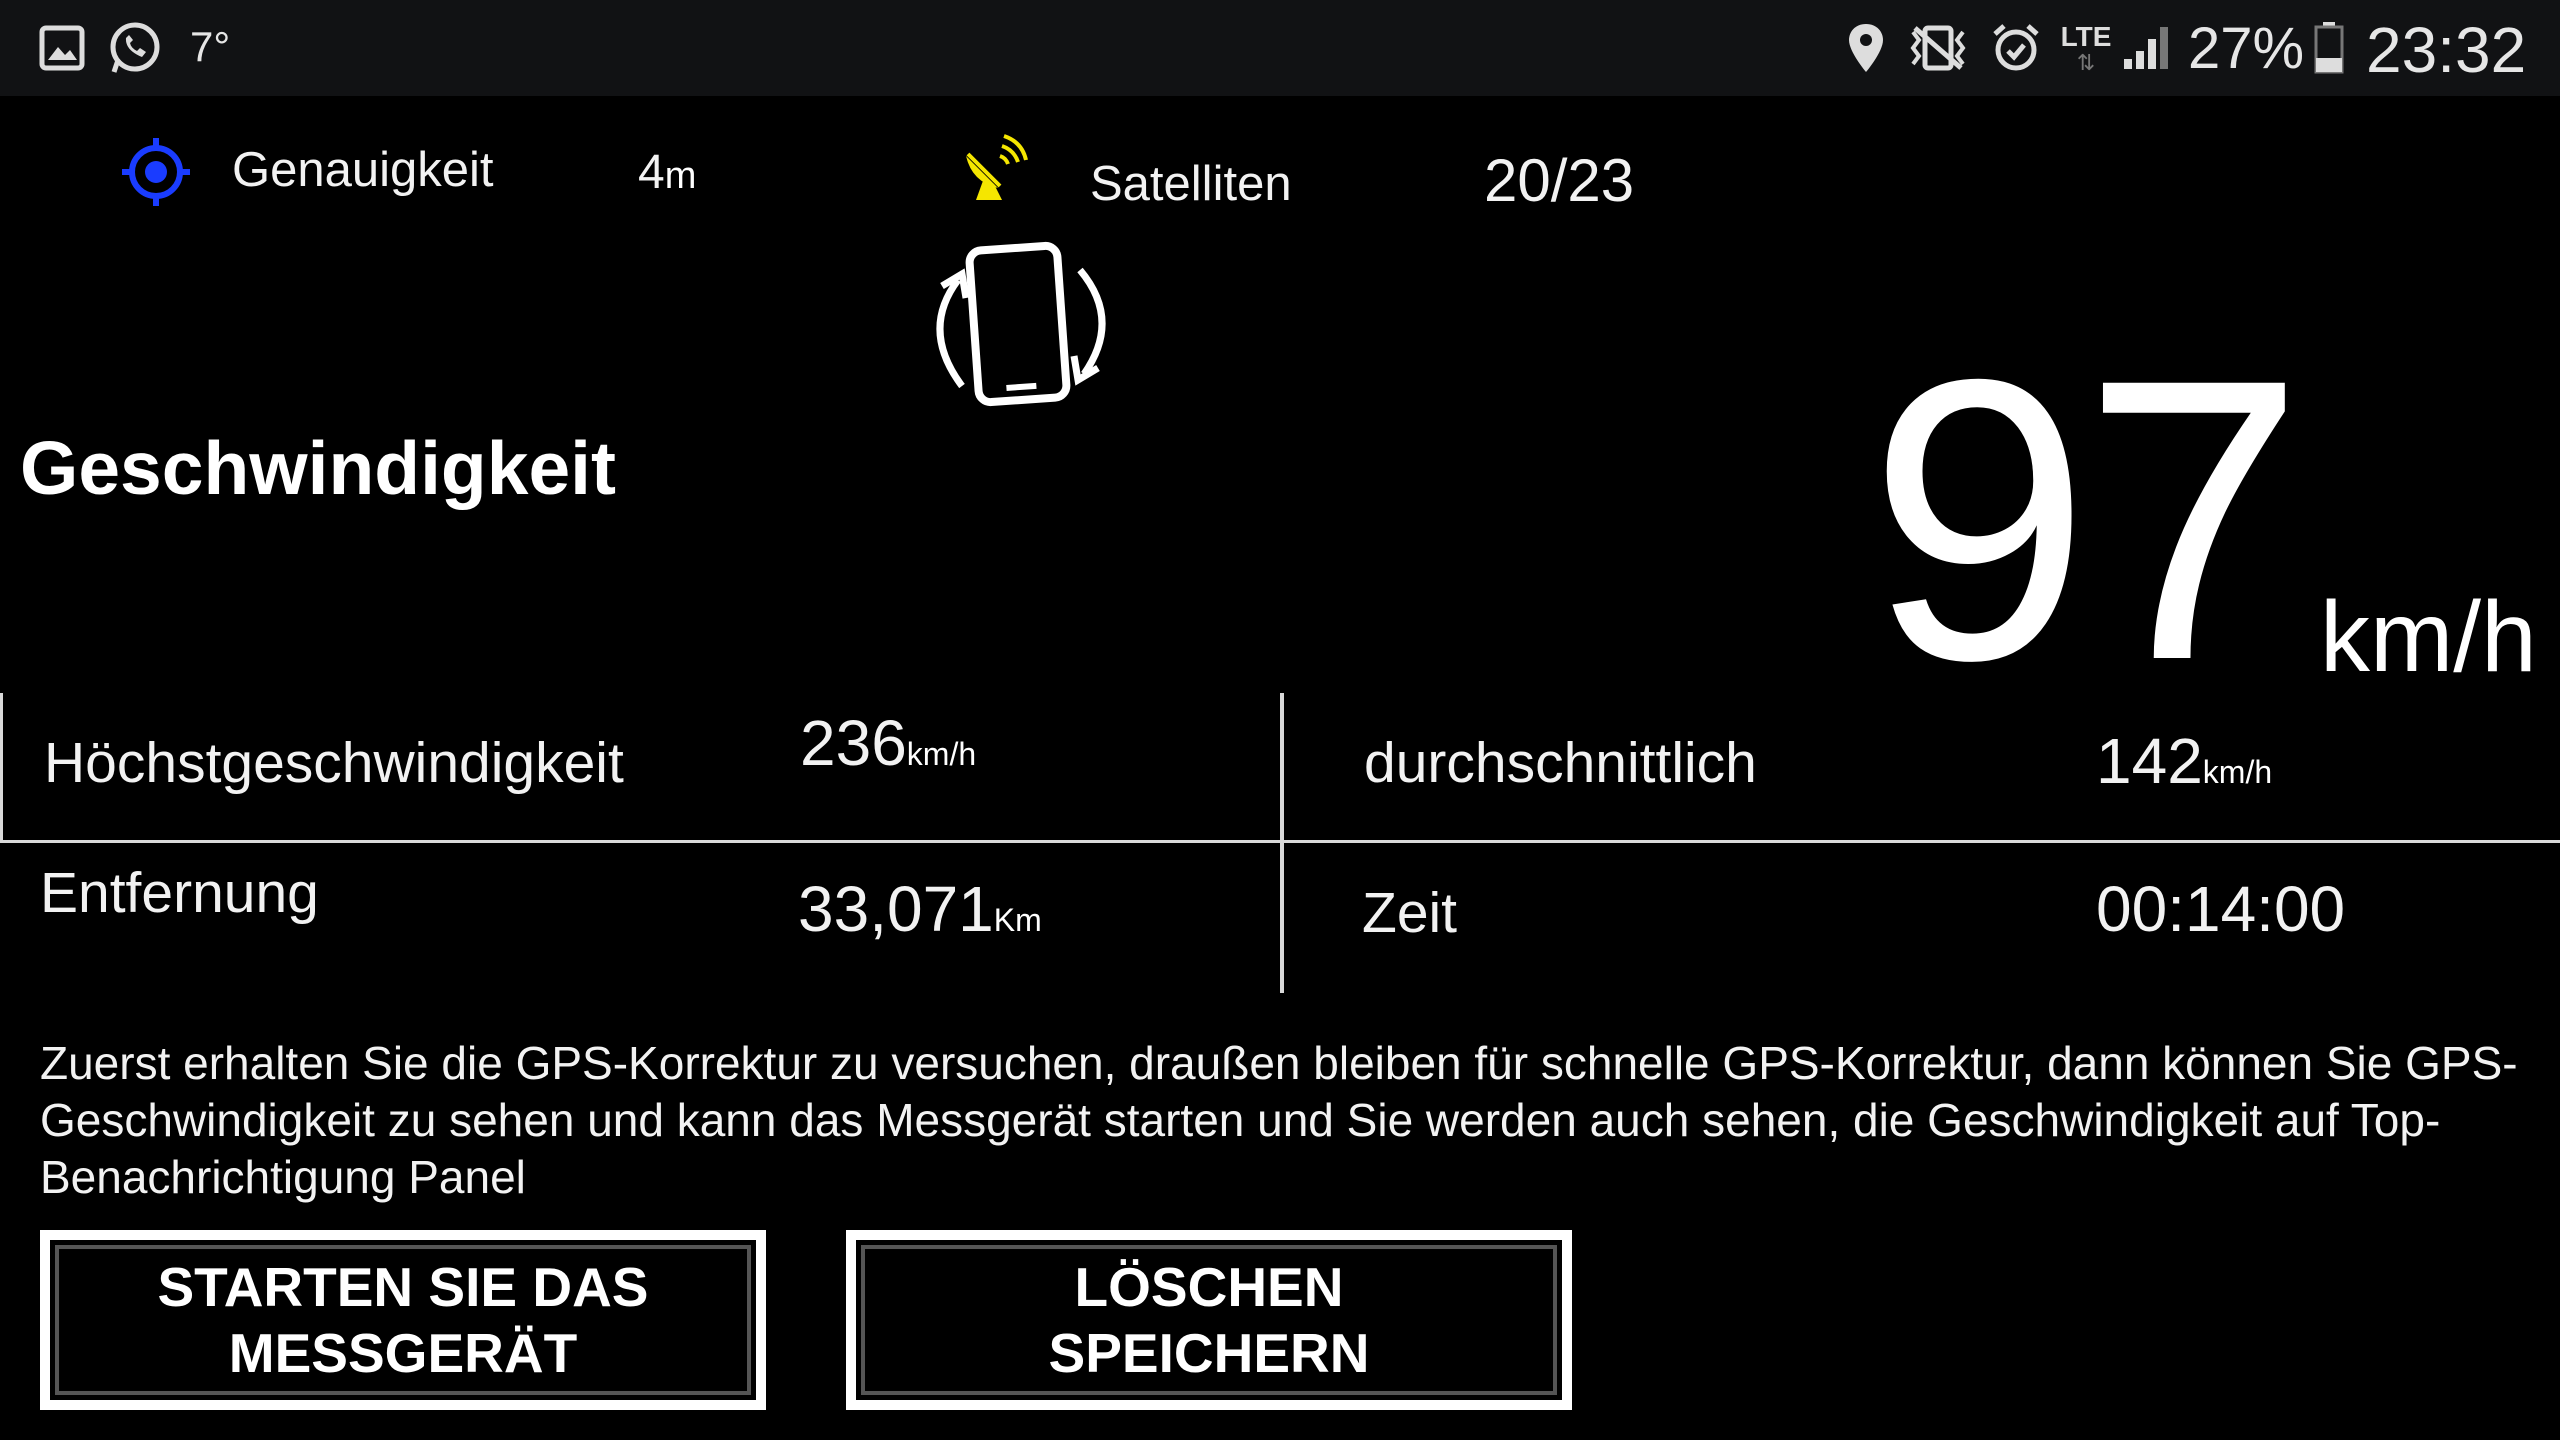  I want to click on satellites-label: Satelliten, so click(1191, 184).